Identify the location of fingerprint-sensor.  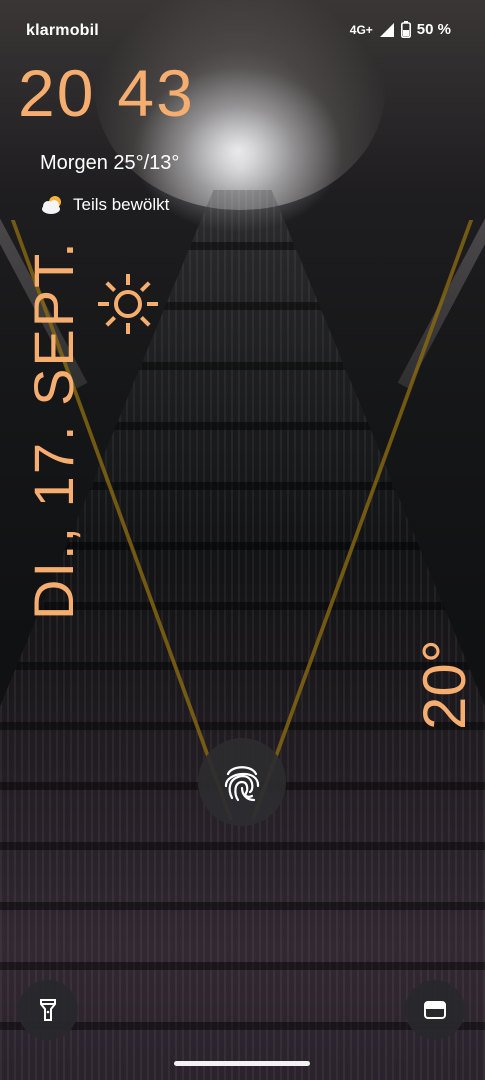
(242, 782).